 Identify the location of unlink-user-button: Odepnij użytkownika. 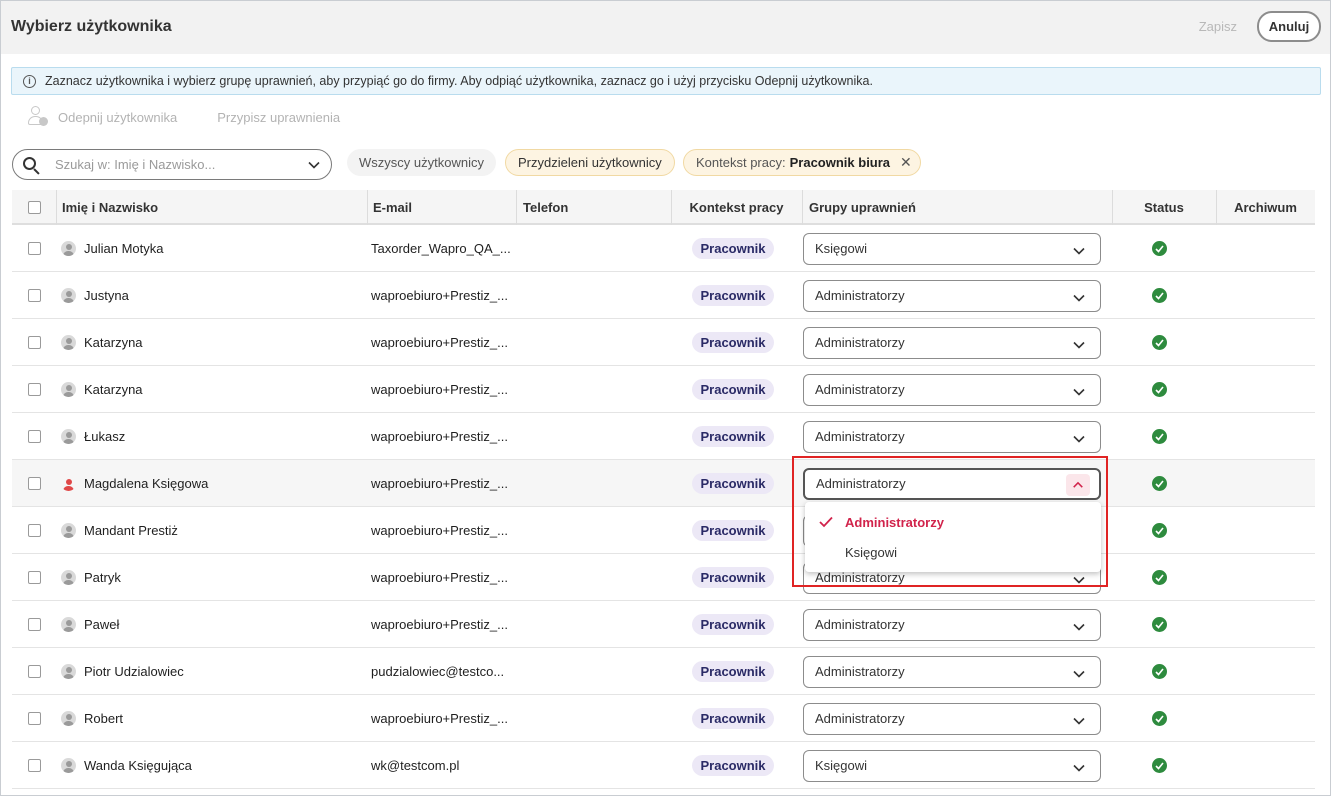
(117, 117).